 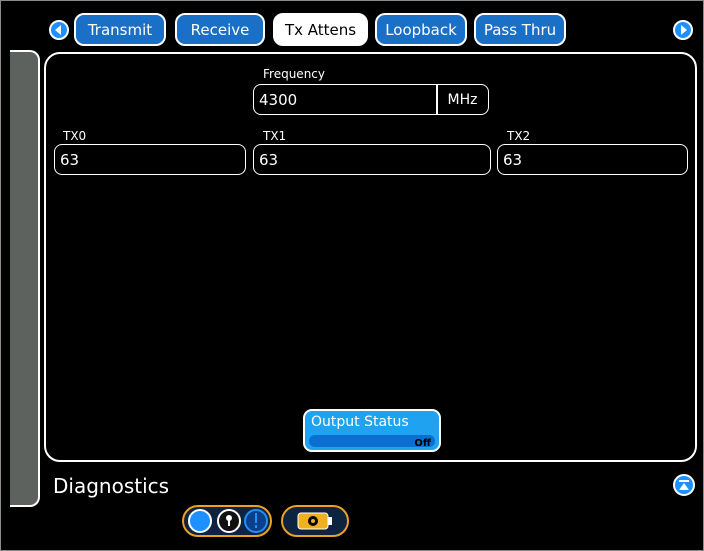 I want to click on arrow-left-icon, so click(x=58, y=30).